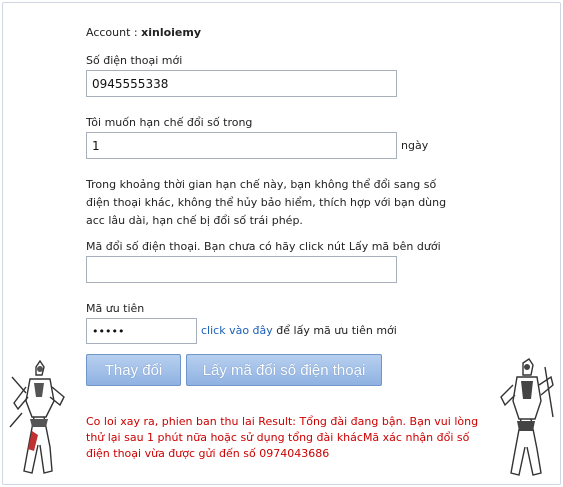  Describe the element at coordinates (37, 416) in the screenshot. I see `warrior-left-illustration` at that location.